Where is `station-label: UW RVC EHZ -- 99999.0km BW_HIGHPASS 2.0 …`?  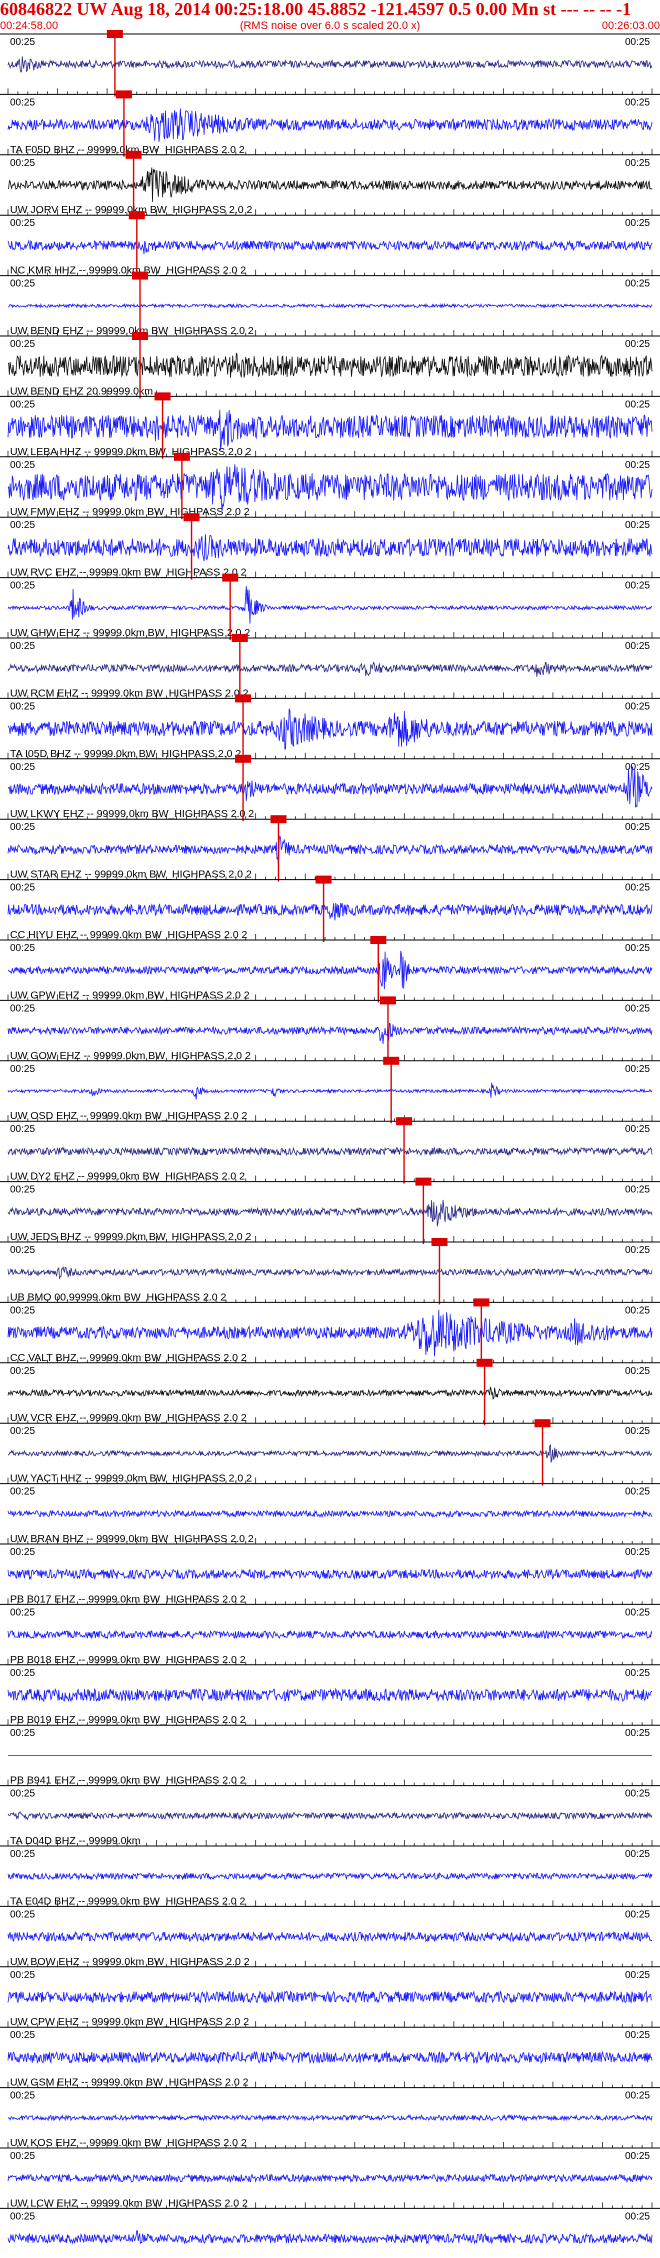
station-label: UW RVC EHZ -- 99999.0km BW_HIGHPASS 2.0 … is located at coordinates (128, 573).